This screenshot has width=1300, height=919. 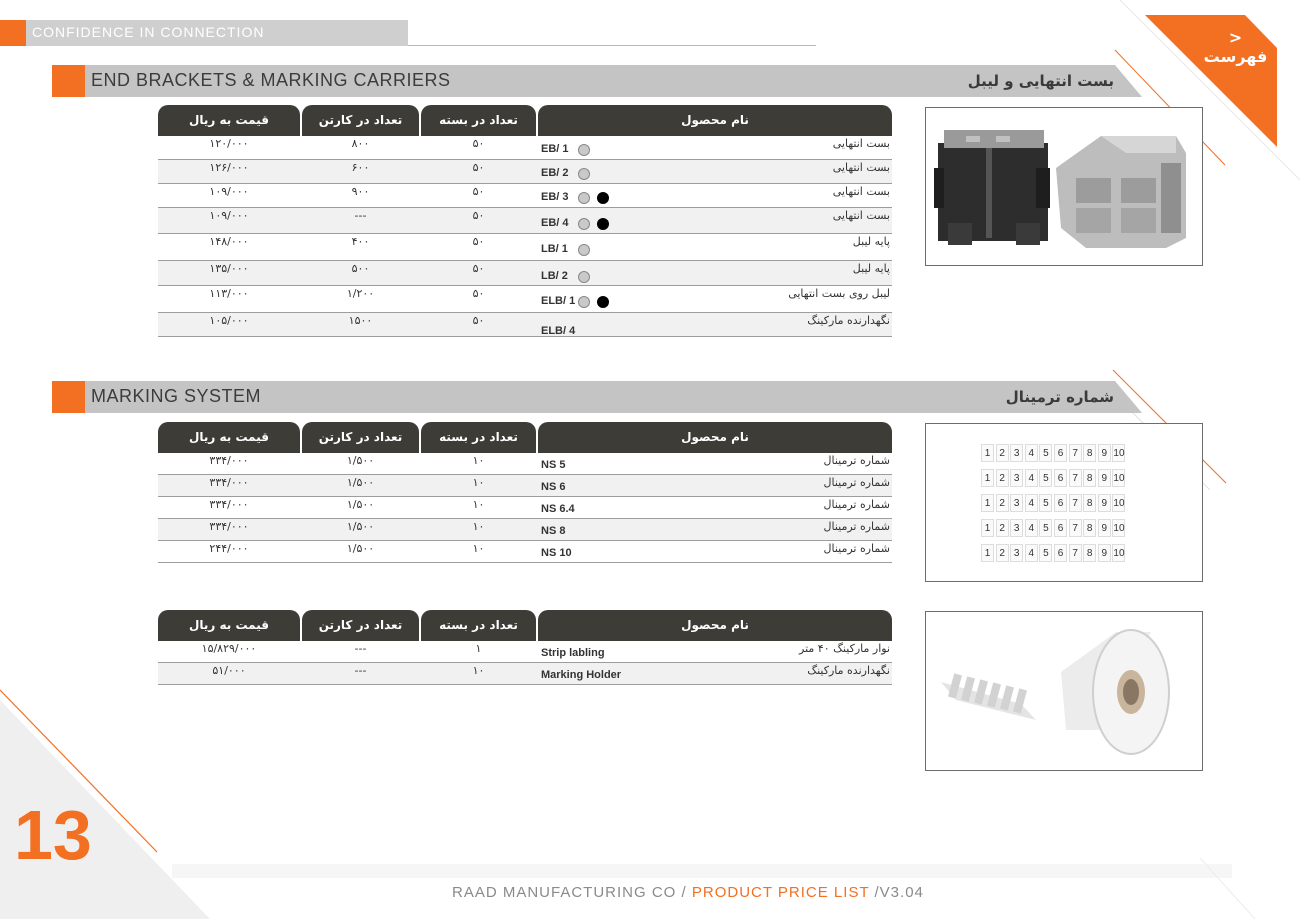 I want to click on menu-link: < فهرست, so click(x=1235, y=47).